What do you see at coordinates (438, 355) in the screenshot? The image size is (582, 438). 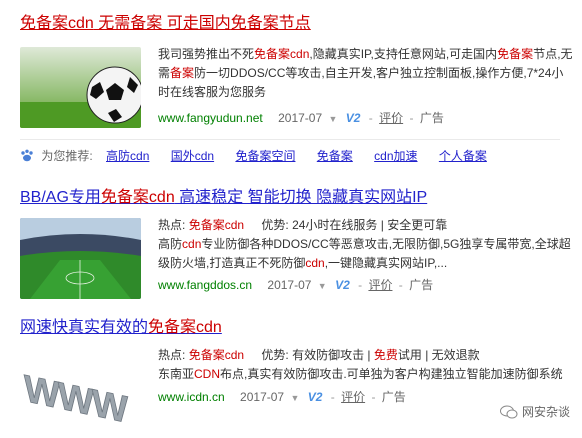 I see `advantage-text-2: 试用 | 无效退款` at bounding box center [438, 355].